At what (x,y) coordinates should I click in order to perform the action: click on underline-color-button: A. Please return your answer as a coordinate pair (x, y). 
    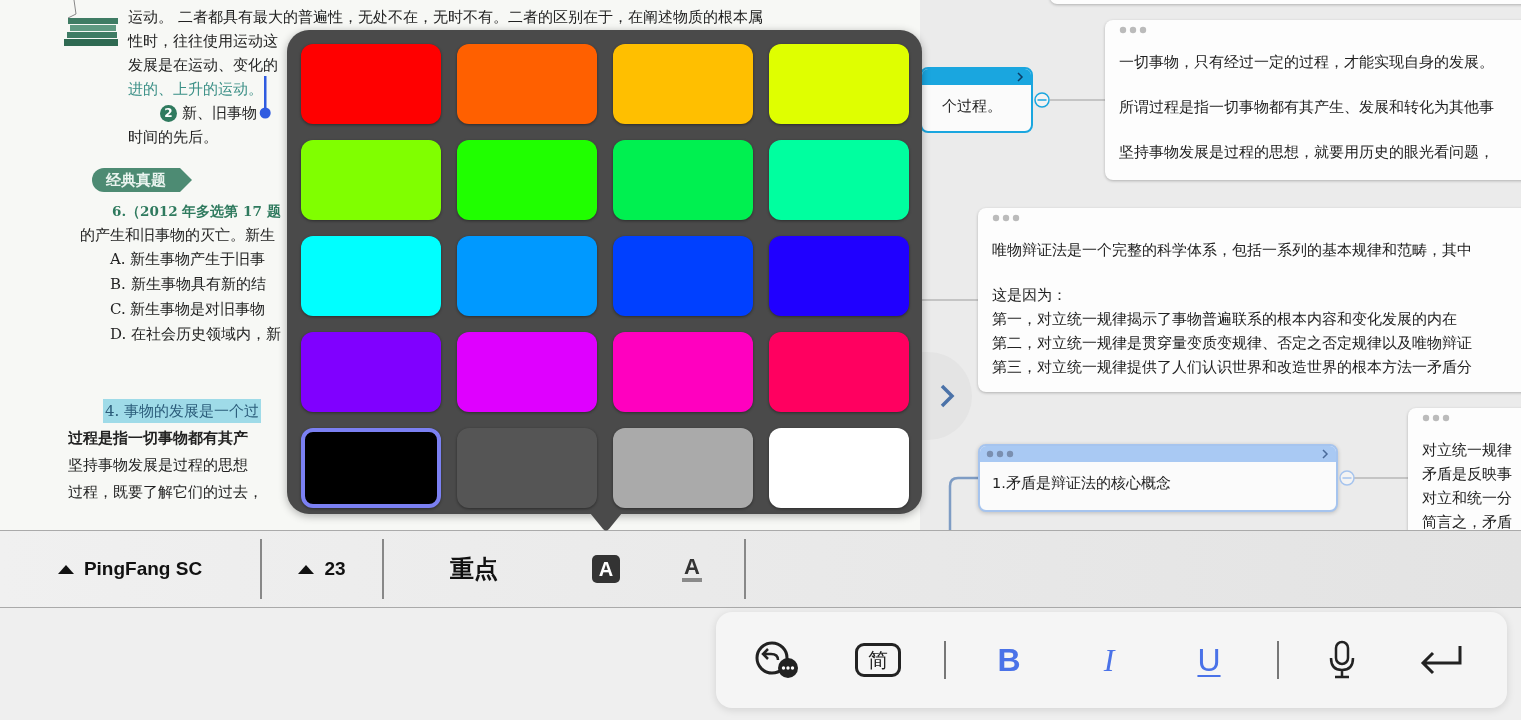
    Looking at the image, I should click on (692, 569).